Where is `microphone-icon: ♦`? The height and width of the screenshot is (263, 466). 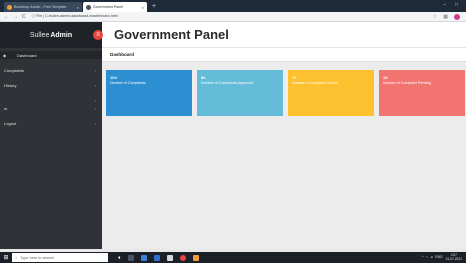 microphone-icon: ♦ is located at coordinates (119, 258).